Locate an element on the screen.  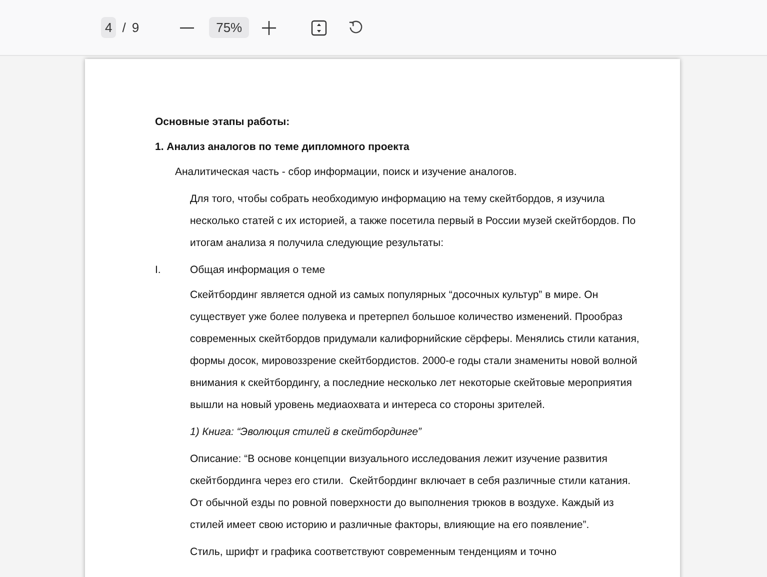
fit-page-icon is located at coordinates (319, 28).